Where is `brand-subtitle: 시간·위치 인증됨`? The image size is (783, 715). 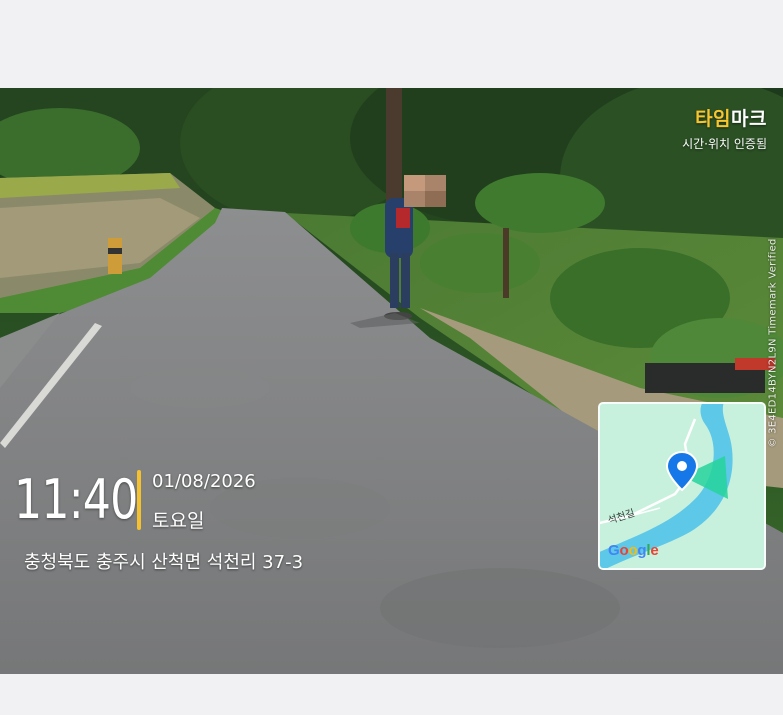
brand-subtitle: 시간·위치 인증됨 is located at coordinates (724, 144).